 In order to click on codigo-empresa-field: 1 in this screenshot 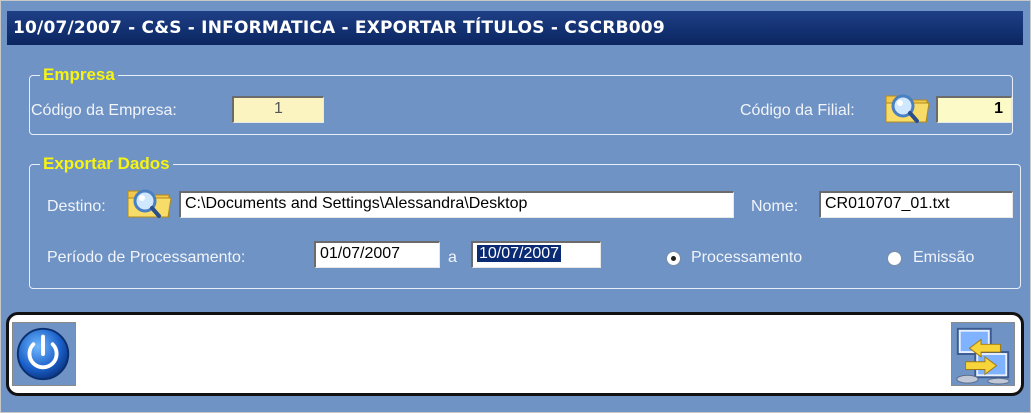, I will do `click(278, 109)`.